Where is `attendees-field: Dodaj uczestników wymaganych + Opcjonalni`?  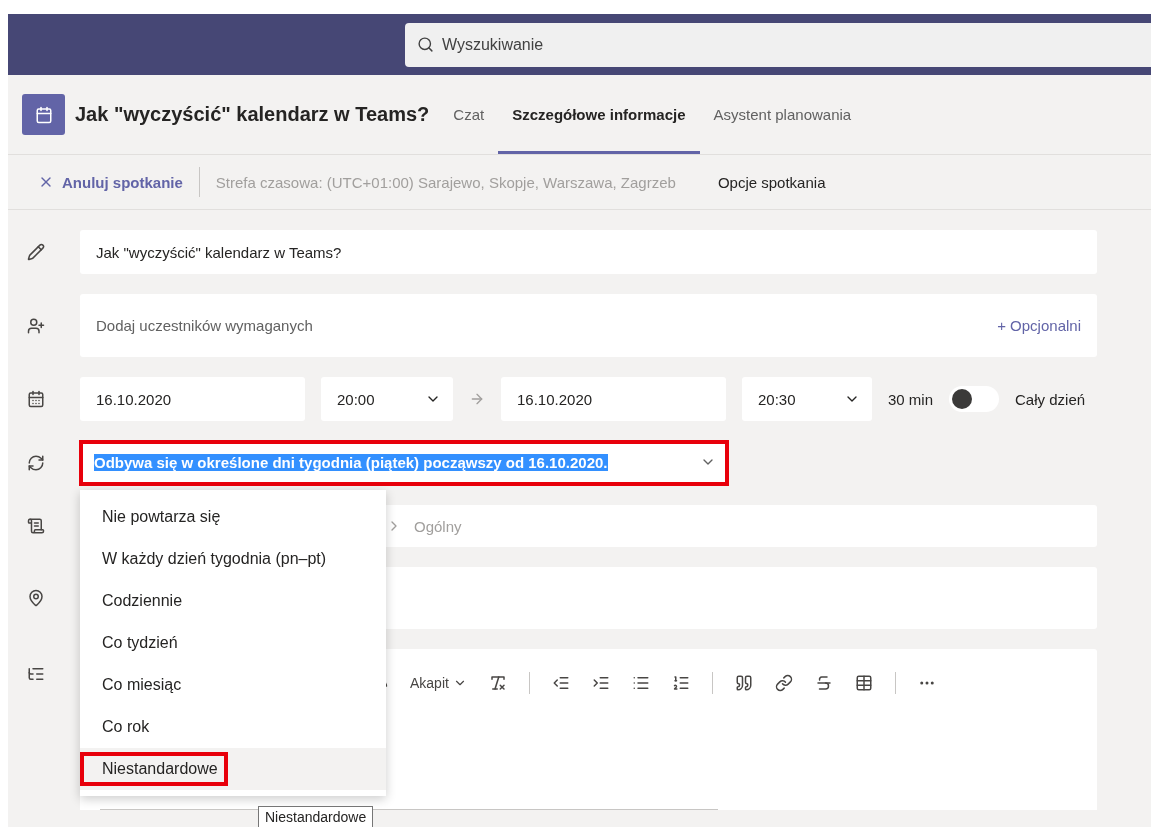 attendees-field: Dodaj uczestników wymaganych + Opcjonalni is located at coordinates (588, 325).